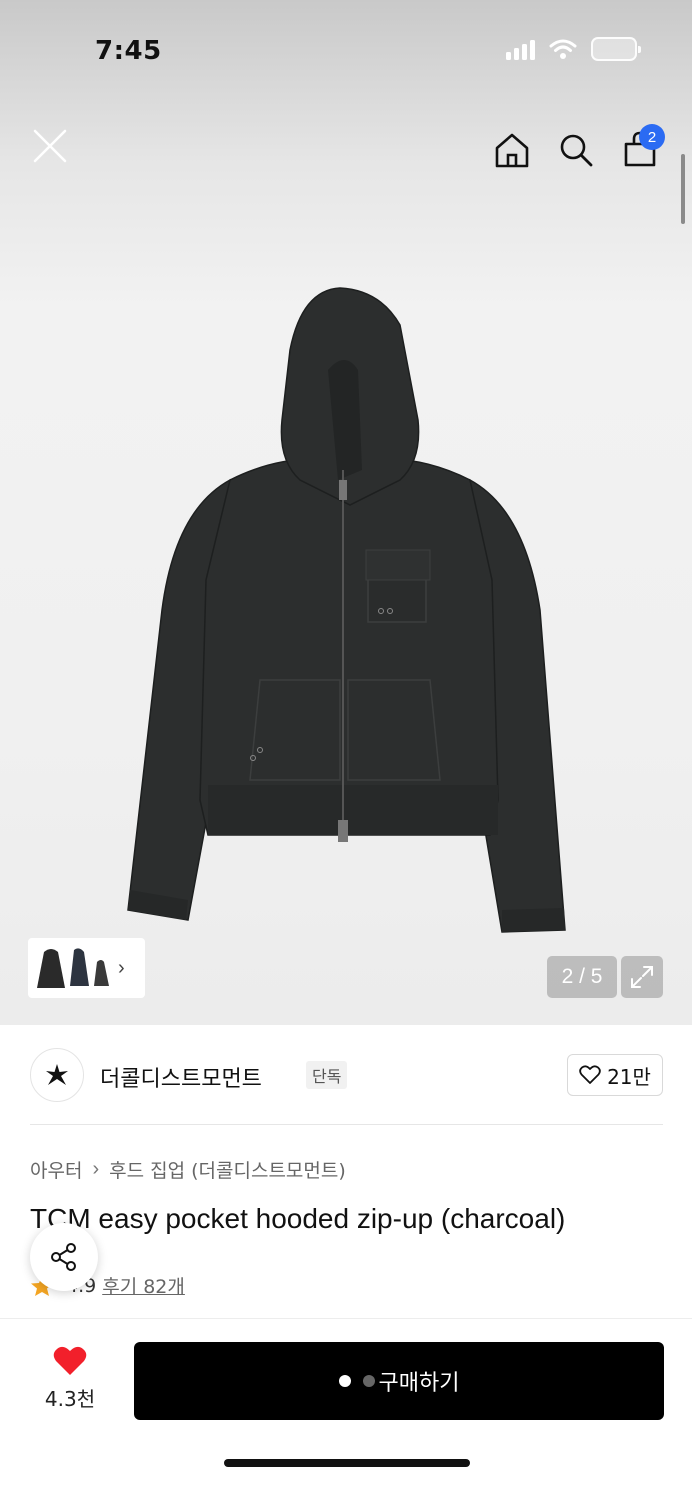 The width and height of the screenshot is (692, 1500). What do you see at coordinates (70, 1378) in the screenshot?
I see `wishlist-button: 4.3천` at bounding box center [70, 1378].